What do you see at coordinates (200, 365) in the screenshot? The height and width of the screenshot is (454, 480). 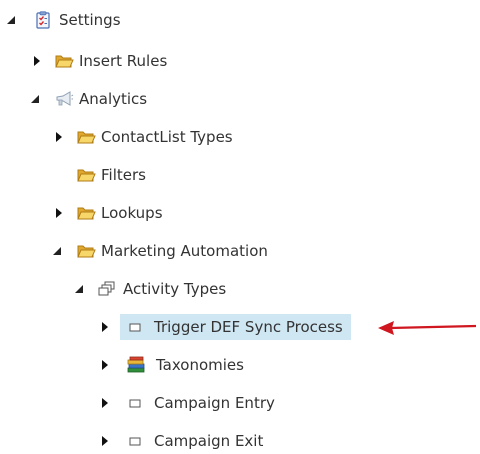 I see `tree-node-label: Taxonomies` at bounding box center [200, 365].